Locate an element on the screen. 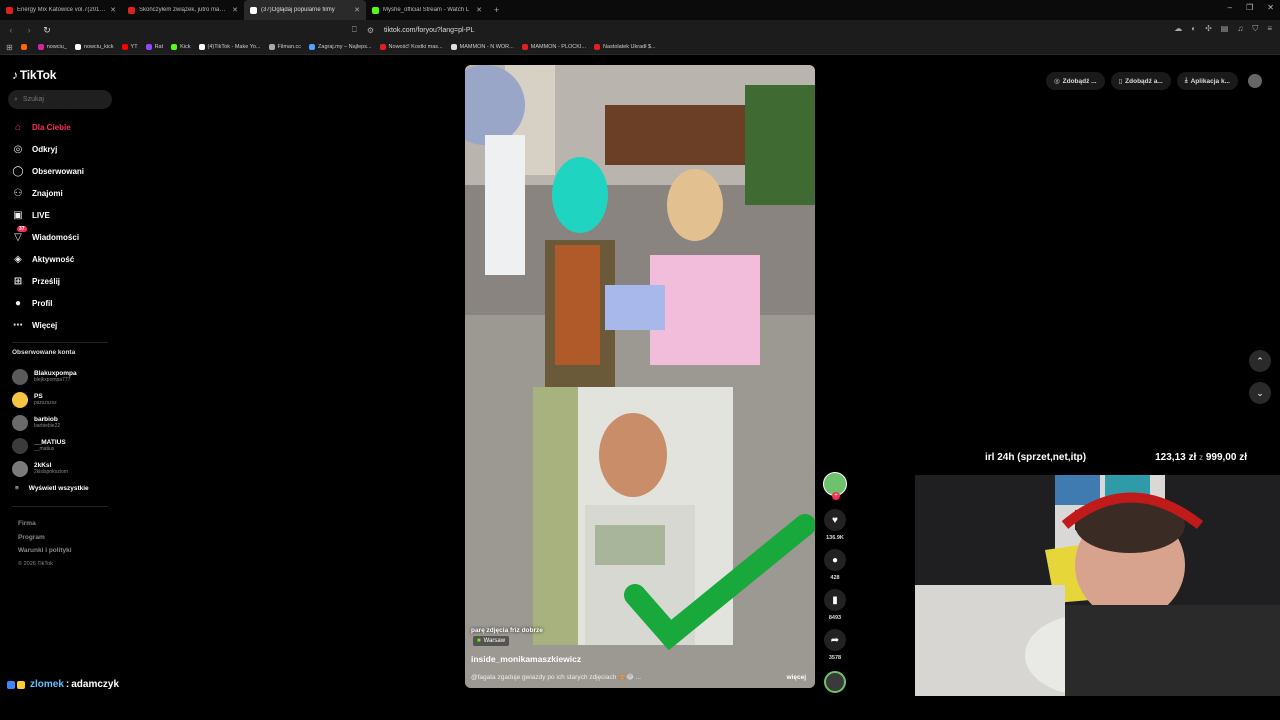  bookmark-item: YT is located at coordinates (129, 47).